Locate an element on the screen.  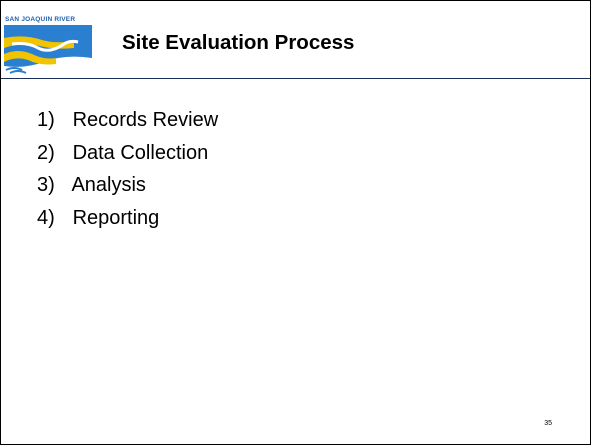
title-divider is located at coordinates (295, 78).